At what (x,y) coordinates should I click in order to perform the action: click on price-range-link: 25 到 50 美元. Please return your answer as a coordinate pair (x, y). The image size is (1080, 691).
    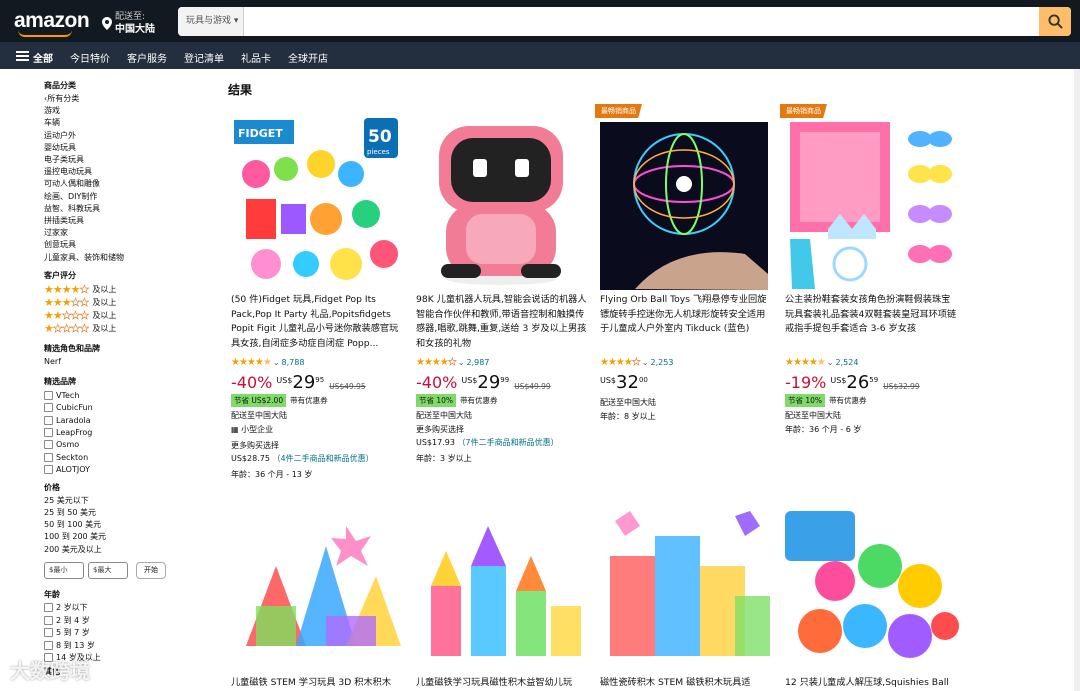
    Looking at the image, I should click on (119, 513).